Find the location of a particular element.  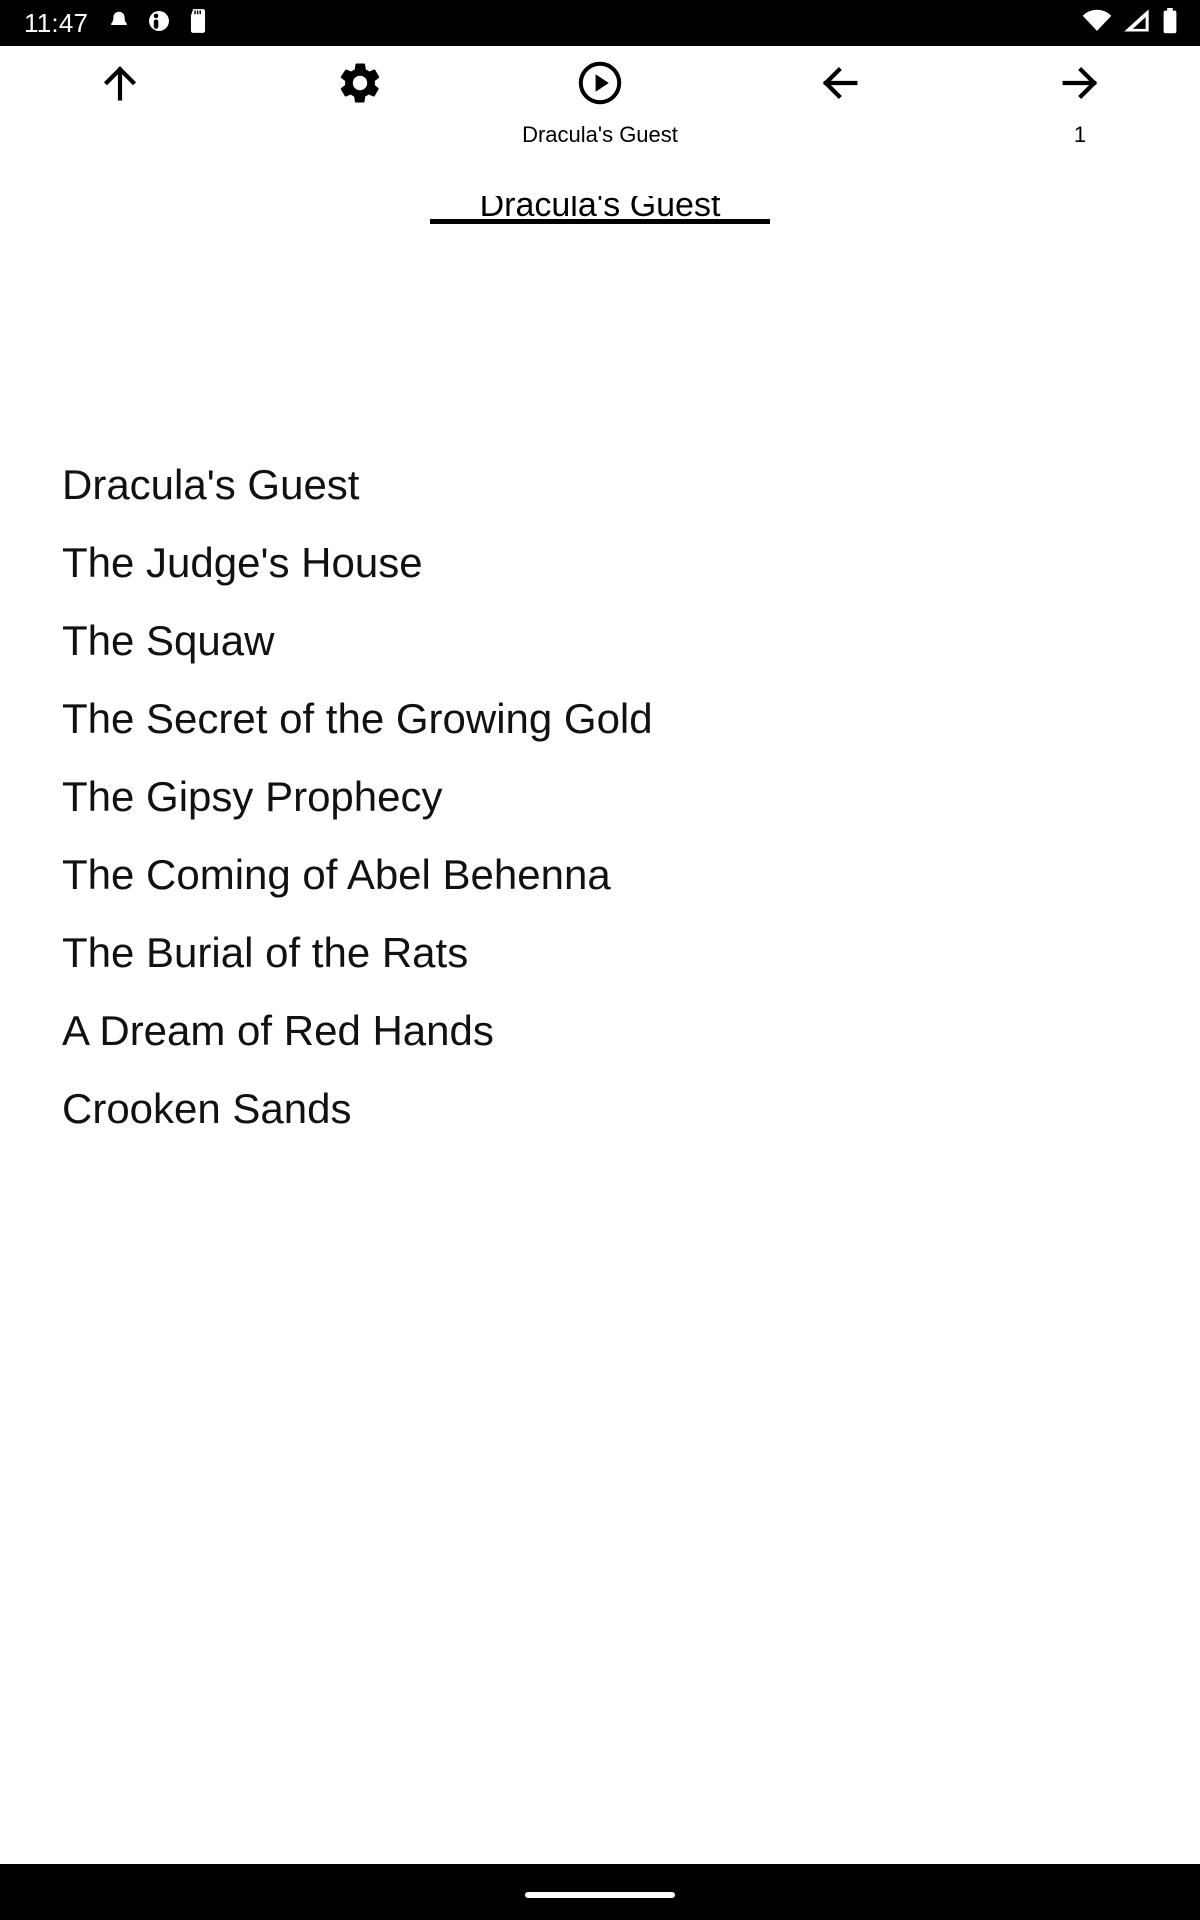

list-item: Crooken Sands is located at coordinates (207, 1127).